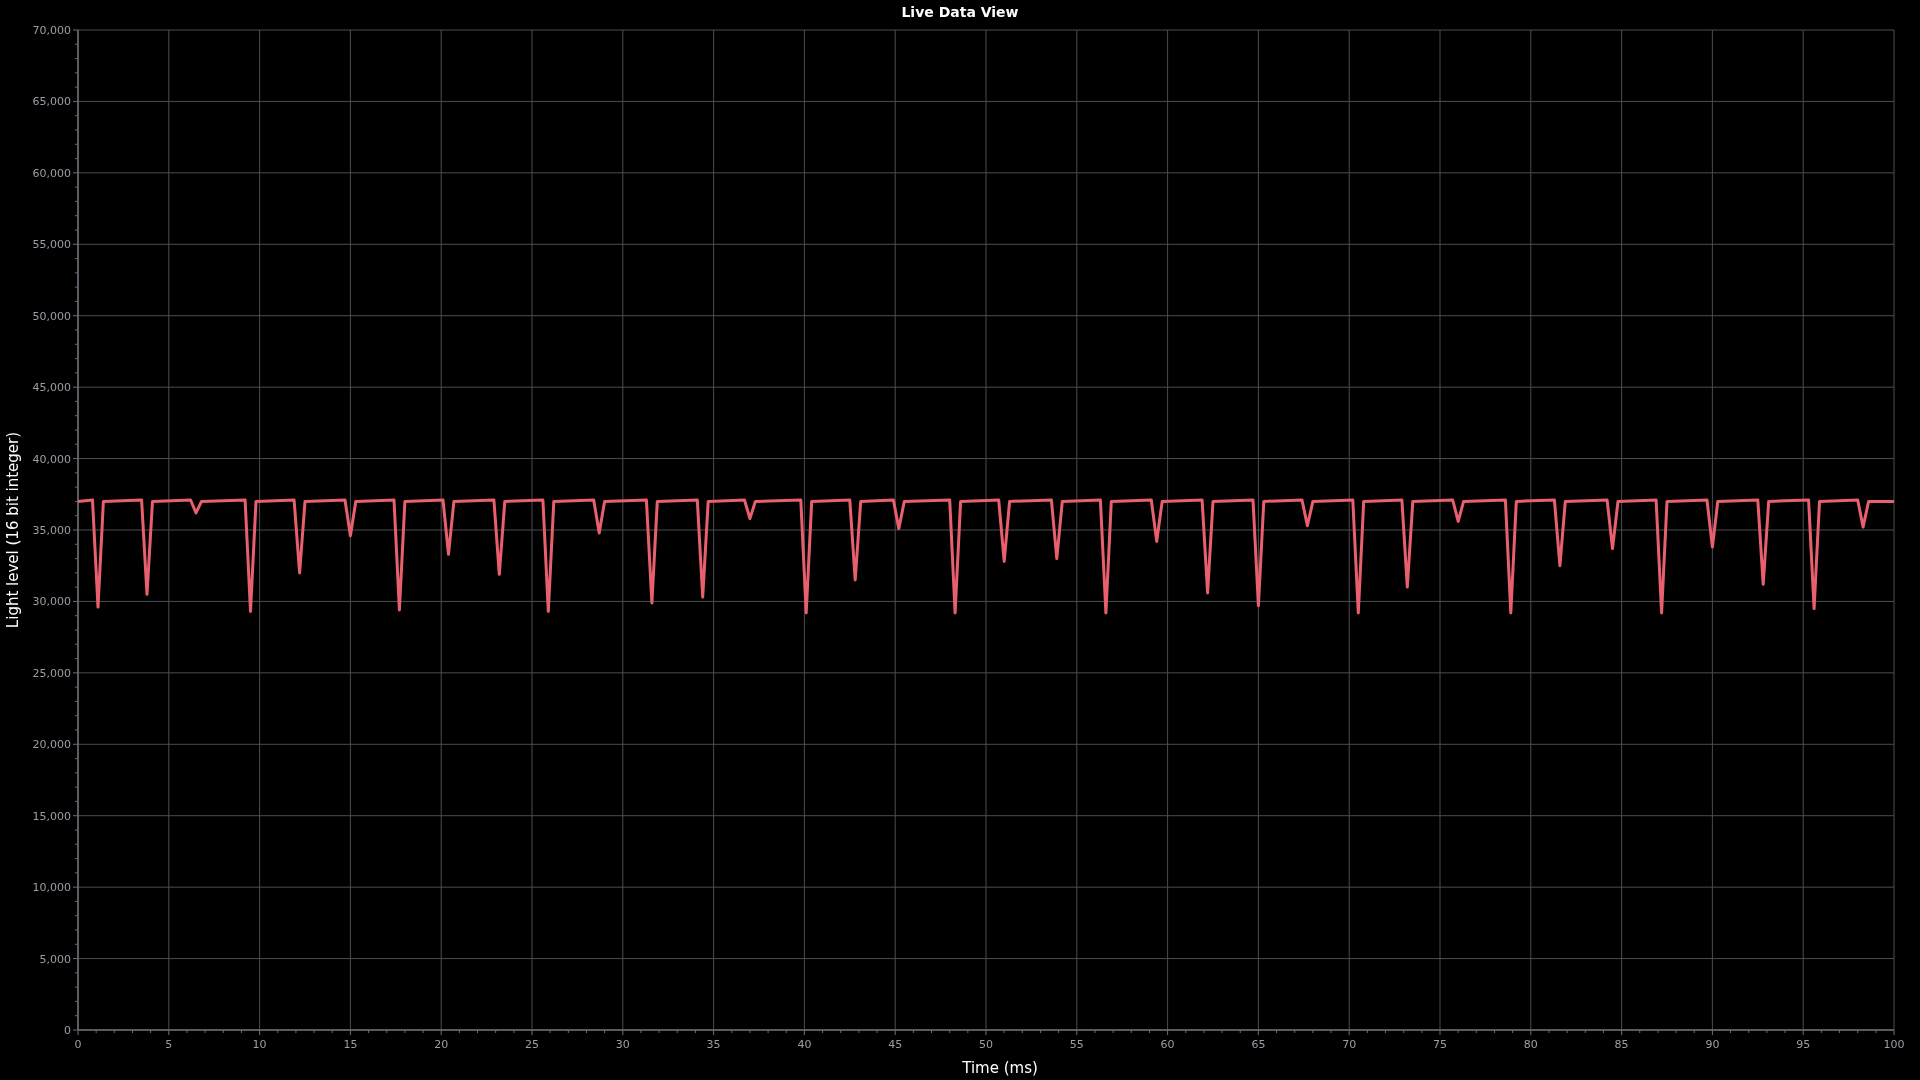 The height and width of the screenshot is (1080, 1920). Describe the element at coordinates (960, 12) in the screenshot. I see `chart-title: Live Data View` at that location.